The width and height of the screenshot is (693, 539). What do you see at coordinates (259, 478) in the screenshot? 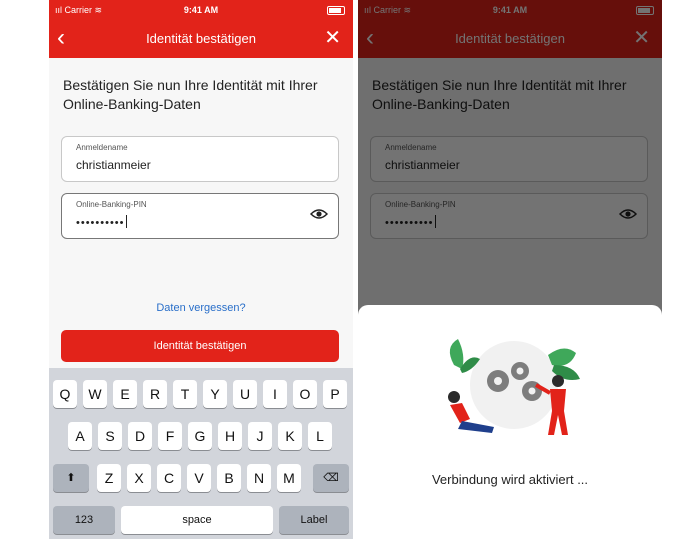
I see `key-n: N` at bounding box center [259, 478].